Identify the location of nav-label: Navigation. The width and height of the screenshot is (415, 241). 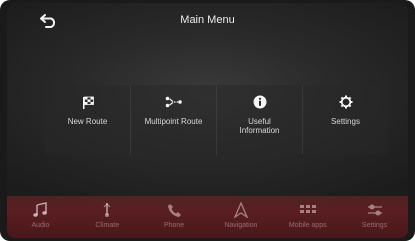
(241, 225).